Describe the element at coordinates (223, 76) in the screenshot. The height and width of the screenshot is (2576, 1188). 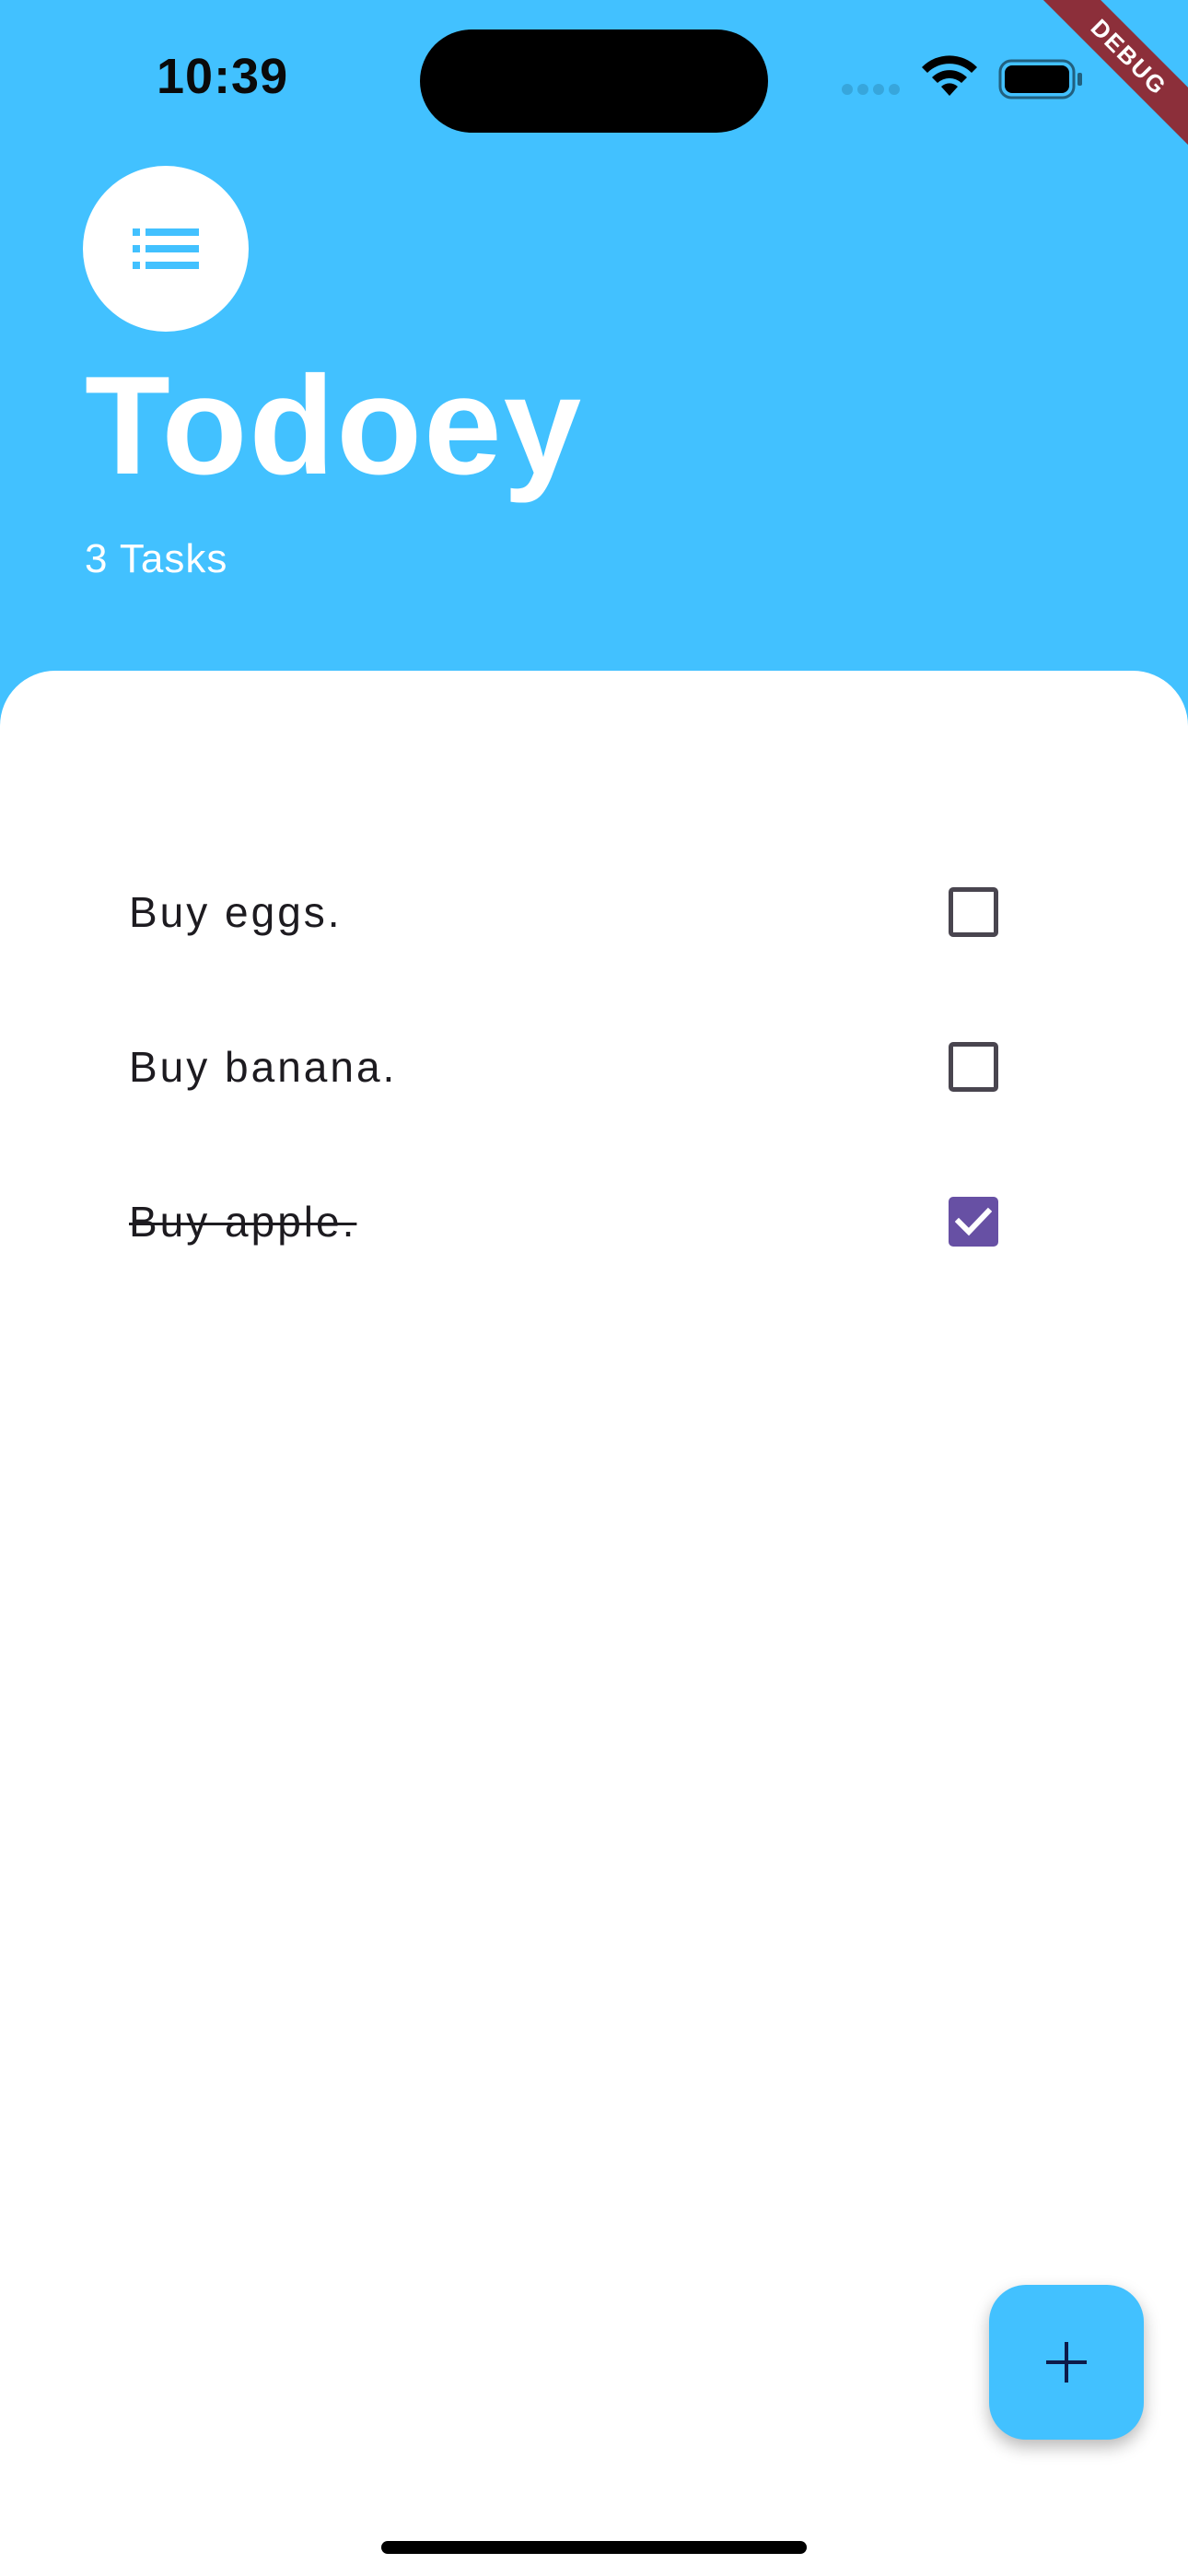
I see `status-time: 10:39` at that location.